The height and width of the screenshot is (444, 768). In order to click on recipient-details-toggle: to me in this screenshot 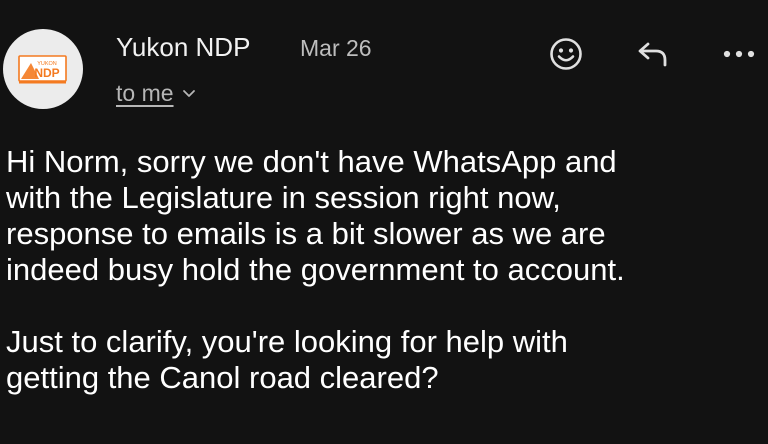, I will do `click(156, 93)`.